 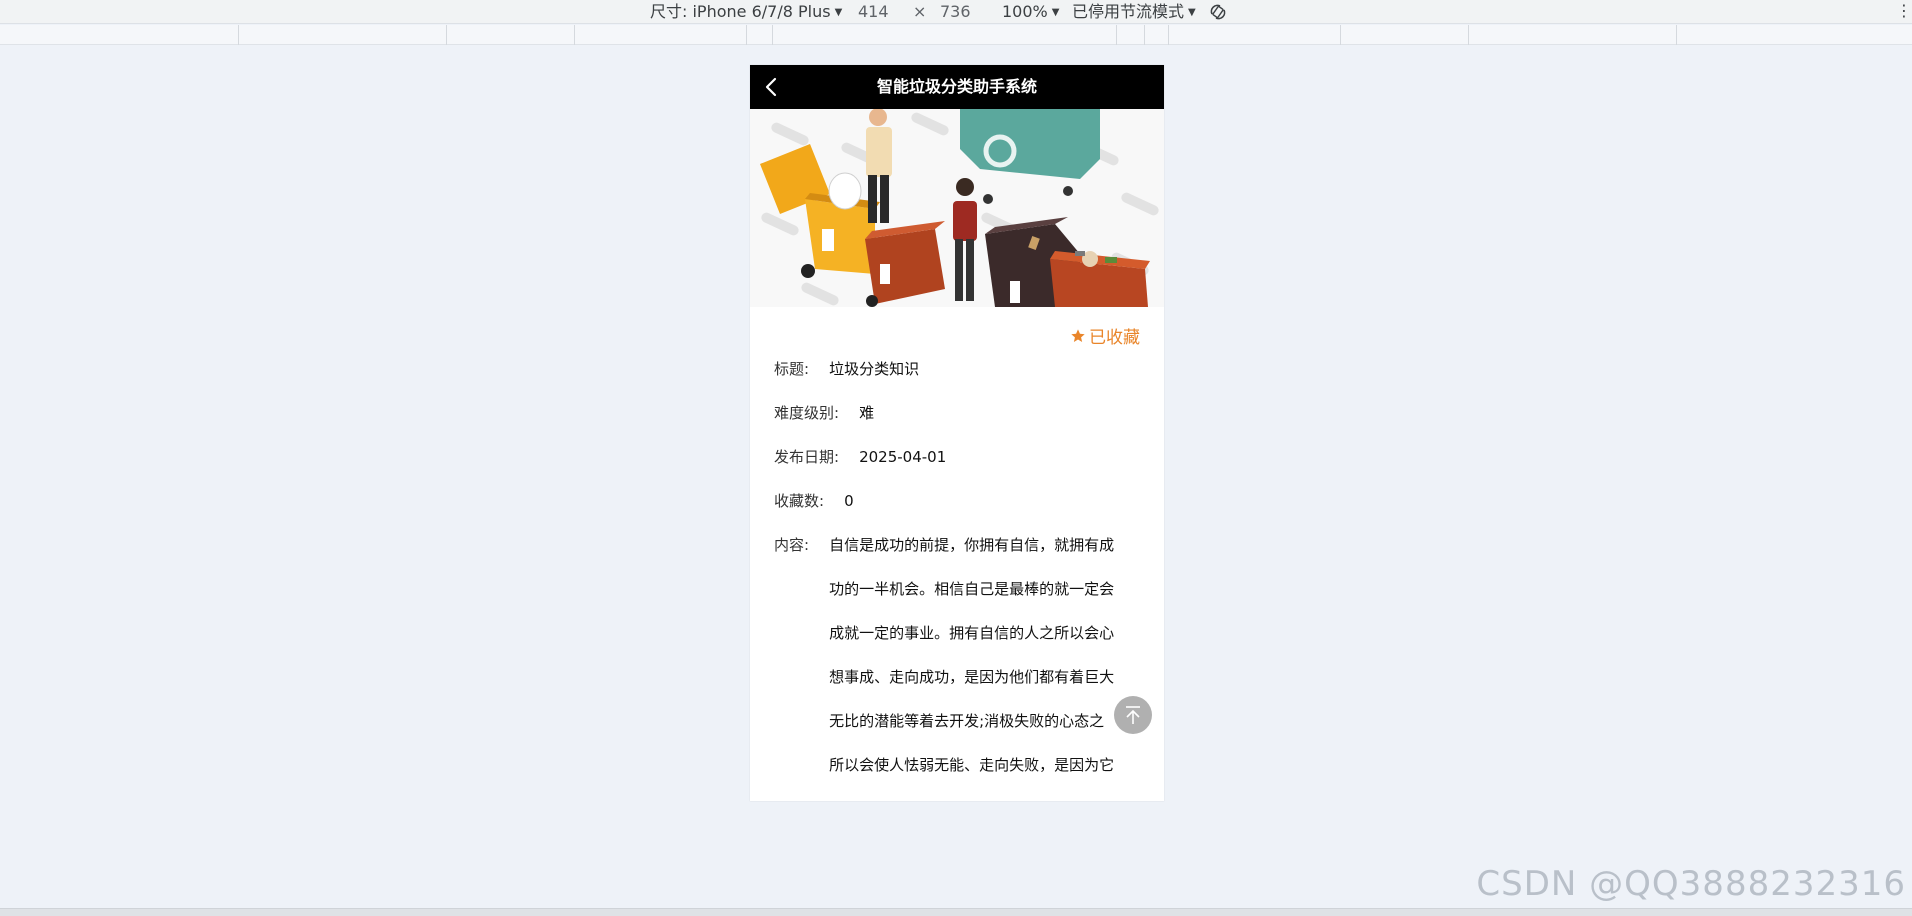 I want to click on content-line: 功的一半机会。相信自己是最棒的就一定会, so click(x=972, y=589).